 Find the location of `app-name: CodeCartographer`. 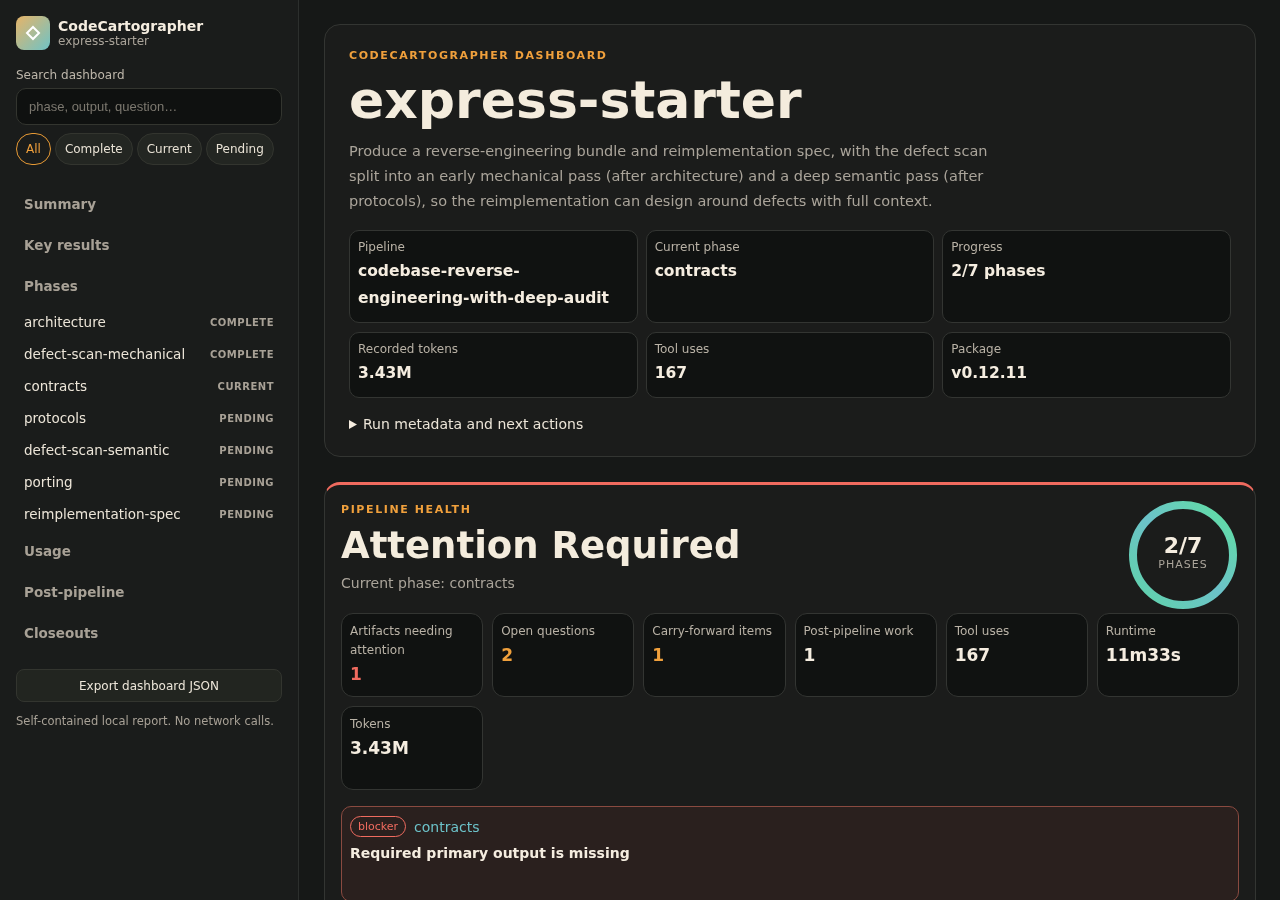

app-name: CodeCartographer is located at coordinates (131, 26).